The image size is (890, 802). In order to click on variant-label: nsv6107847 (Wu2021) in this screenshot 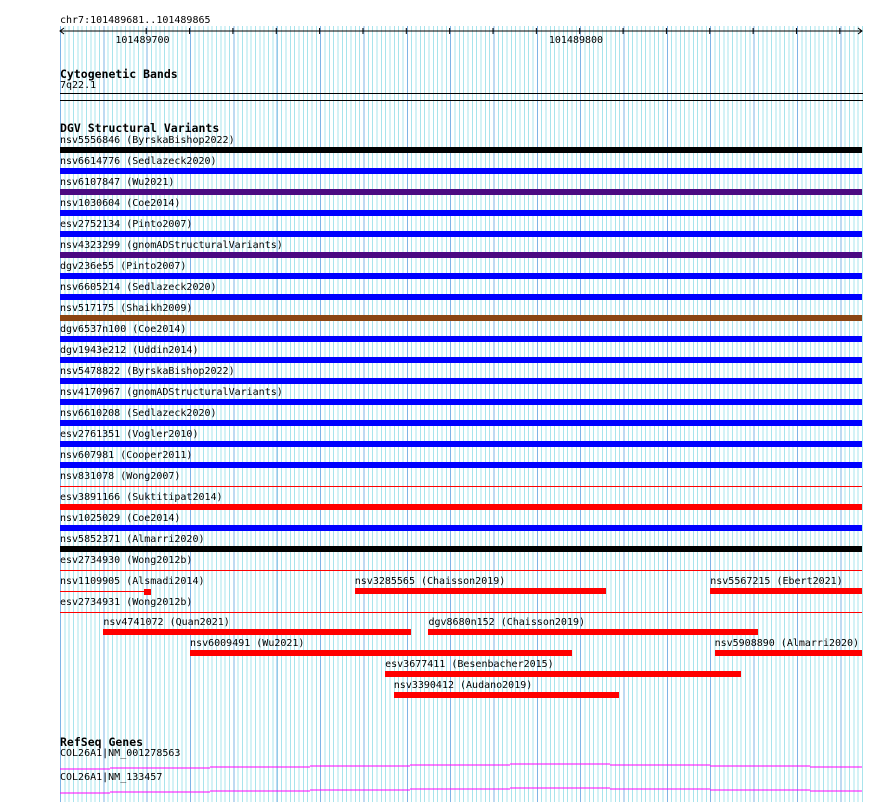, I will do `click(117, 182)`.